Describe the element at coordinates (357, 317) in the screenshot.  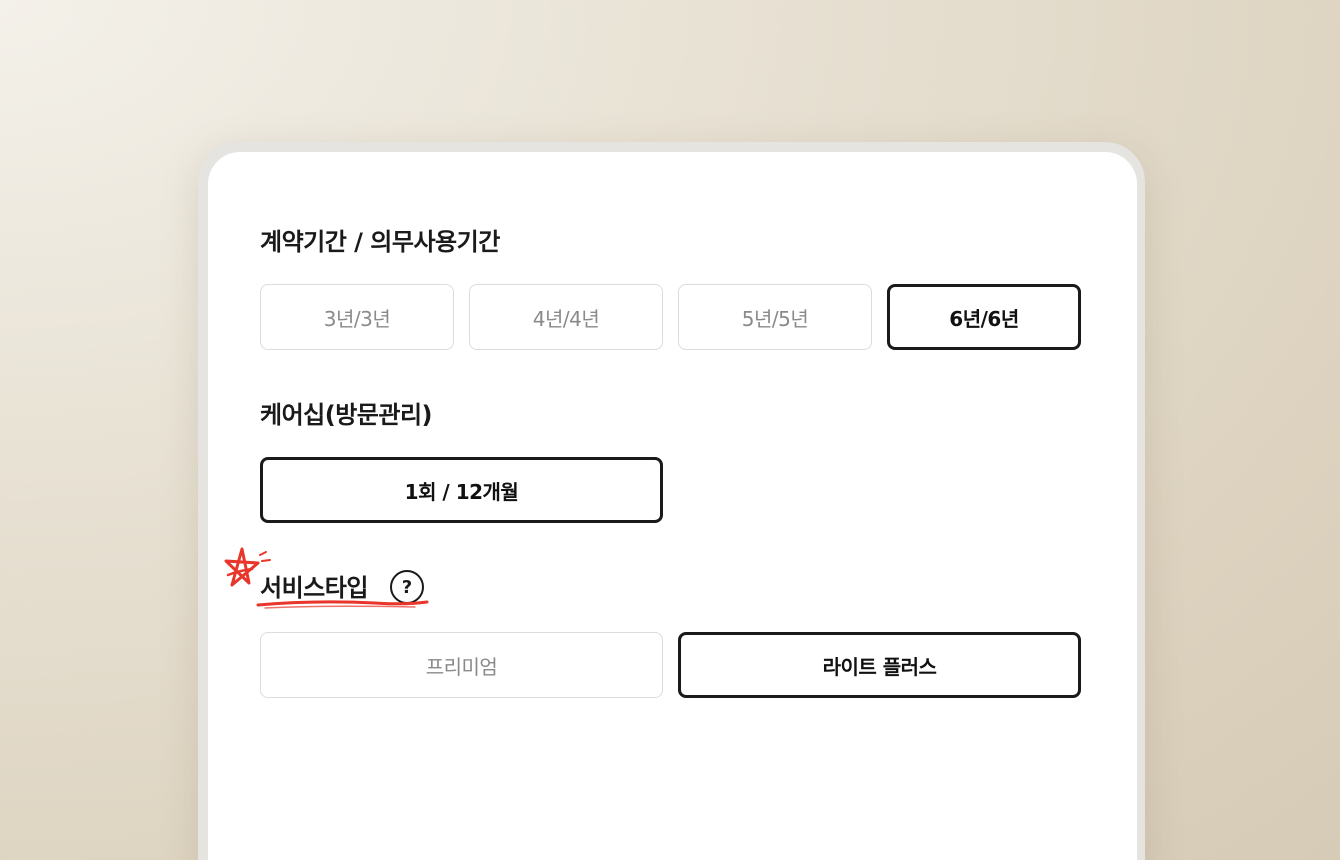
I see `contract-option-3y: 3년/3년` at that location.